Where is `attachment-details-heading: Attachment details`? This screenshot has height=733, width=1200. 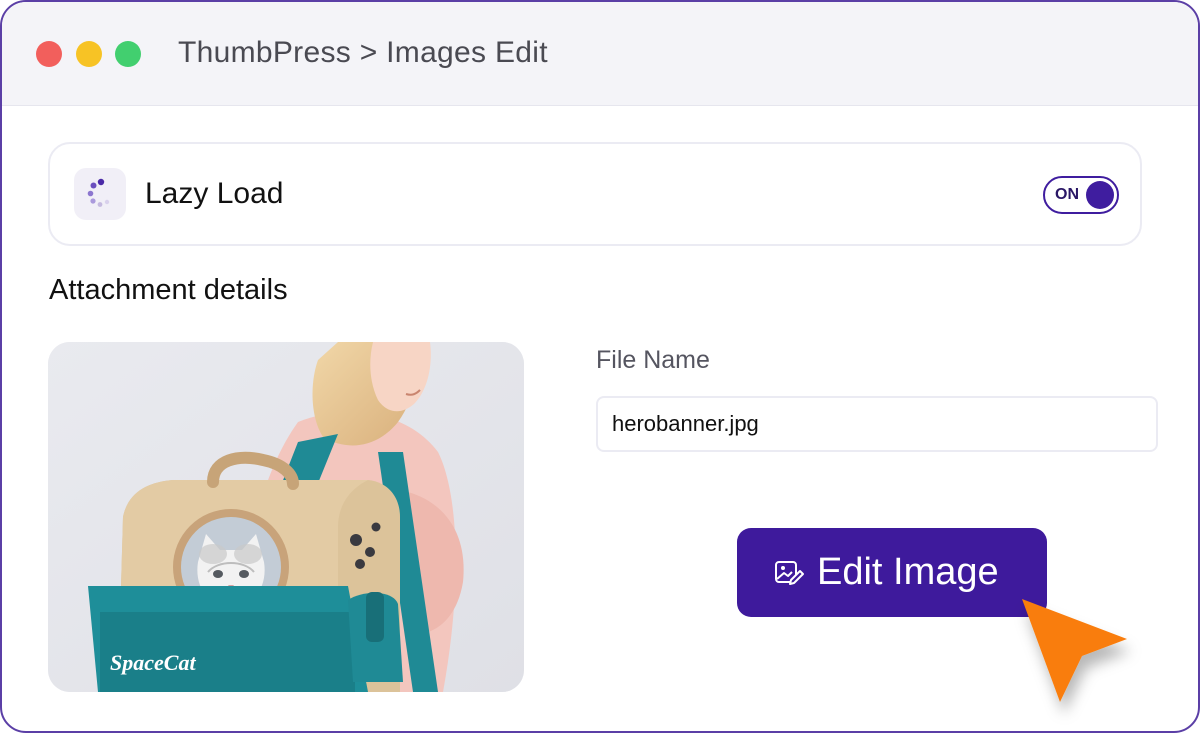
attachment-details-heading: Attachment details is located at coordinates (168, 290).